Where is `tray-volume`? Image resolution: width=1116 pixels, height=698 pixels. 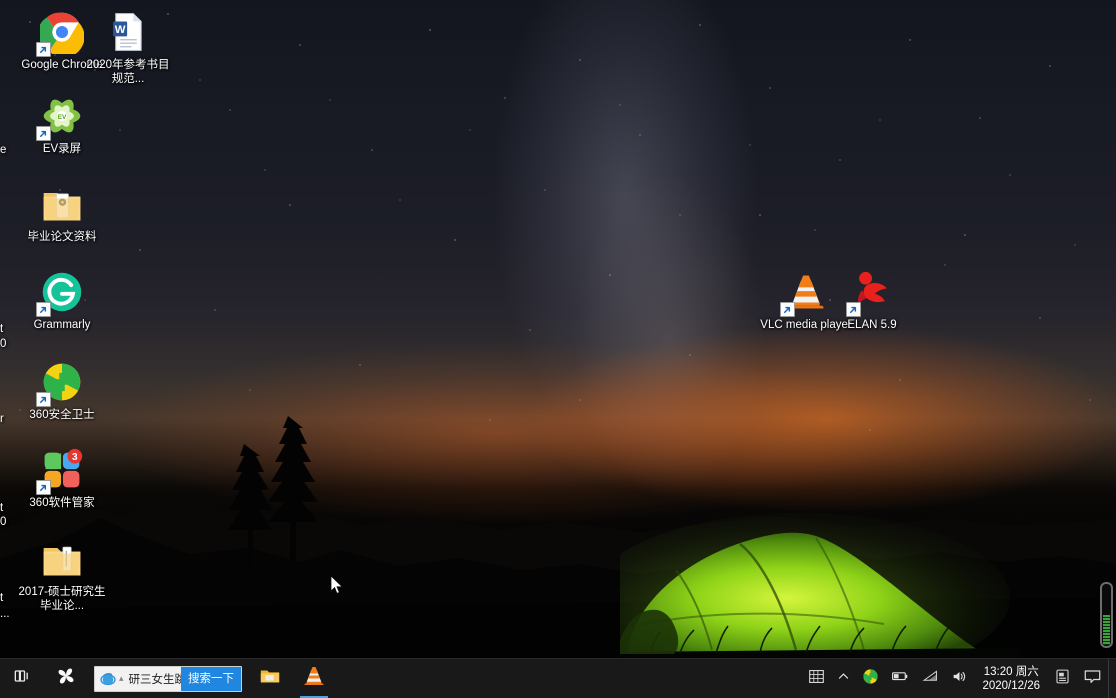
tray-volume is located at coordinates (959, 678).